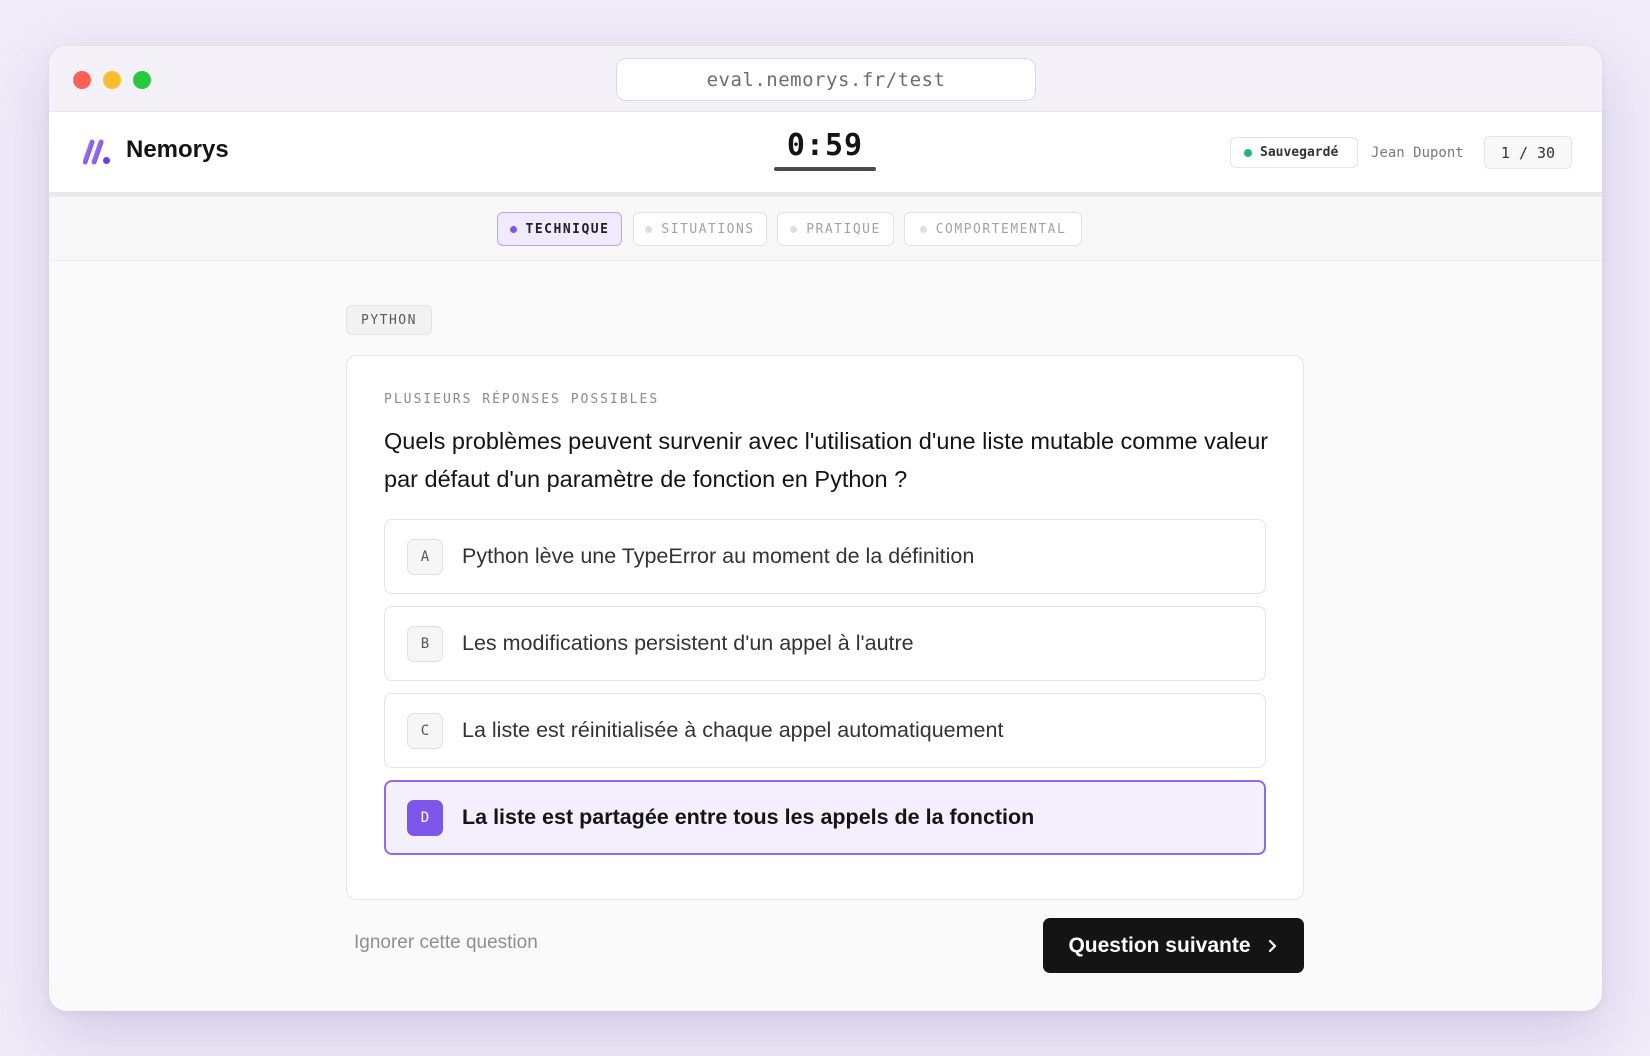 Image resolution: width=1650 pixels, height=1056 pixels. Describe the element at coordinates (389, 320) in the screenshot. I see `topic-badge: PYTHON` at that location.